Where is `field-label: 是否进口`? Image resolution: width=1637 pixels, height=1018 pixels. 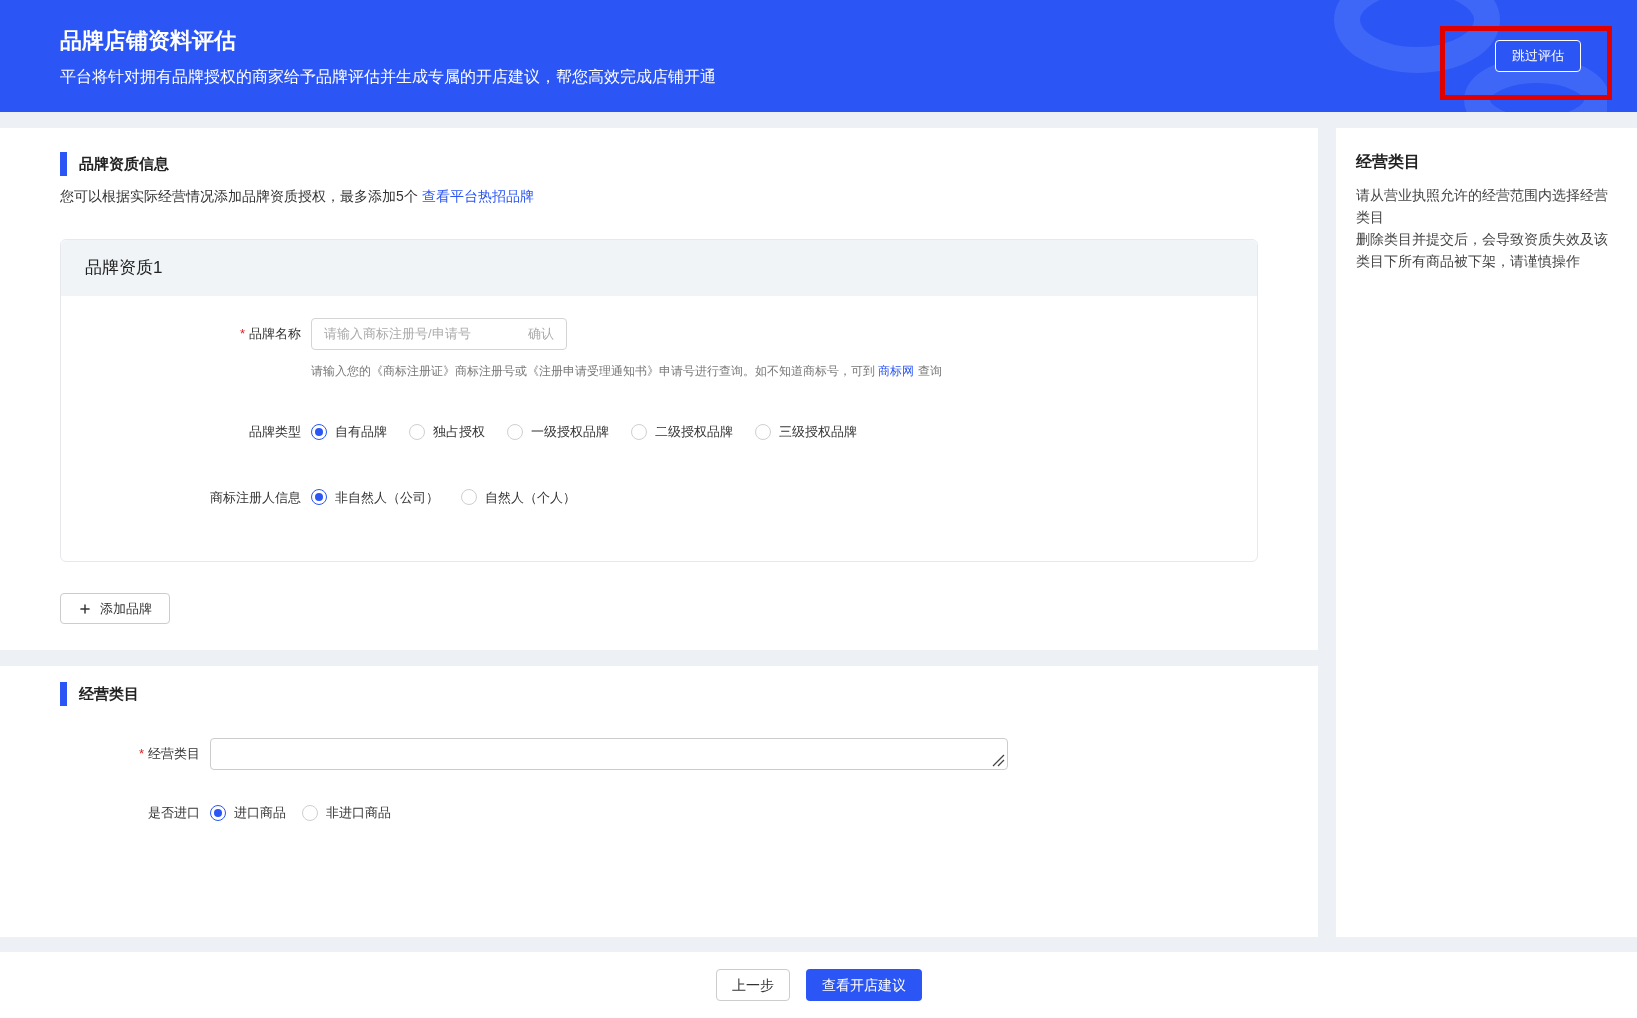 field-label: 是否进口 is located at coordinates (174, 813).